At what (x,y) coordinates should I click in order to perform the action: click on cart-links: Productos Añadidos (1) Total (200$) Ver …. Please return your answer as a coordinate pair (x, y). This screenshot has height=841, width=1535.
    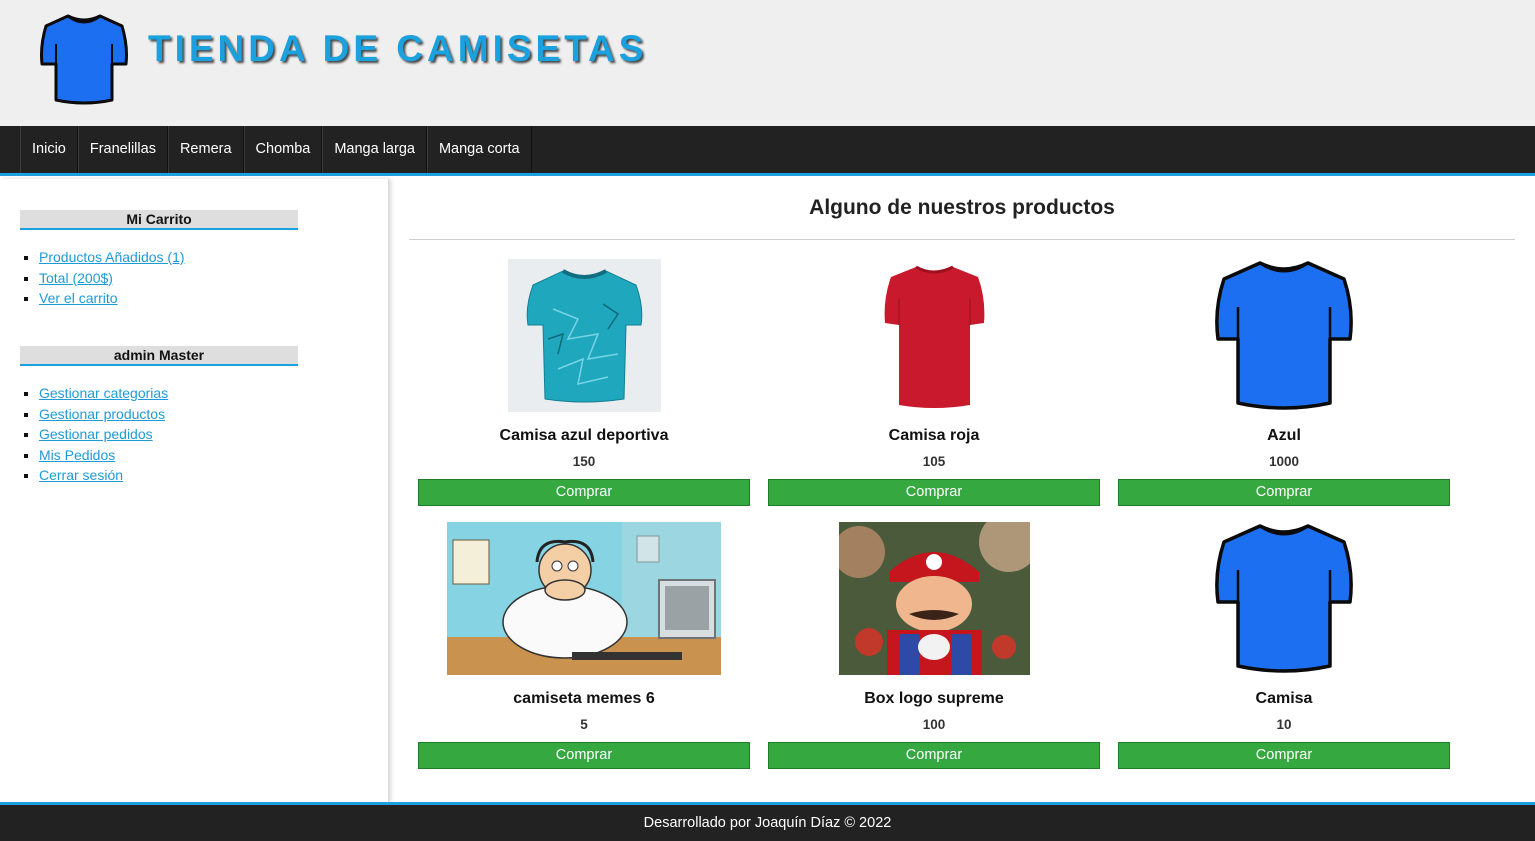
    Looking at the image, I should click on (159, 278).